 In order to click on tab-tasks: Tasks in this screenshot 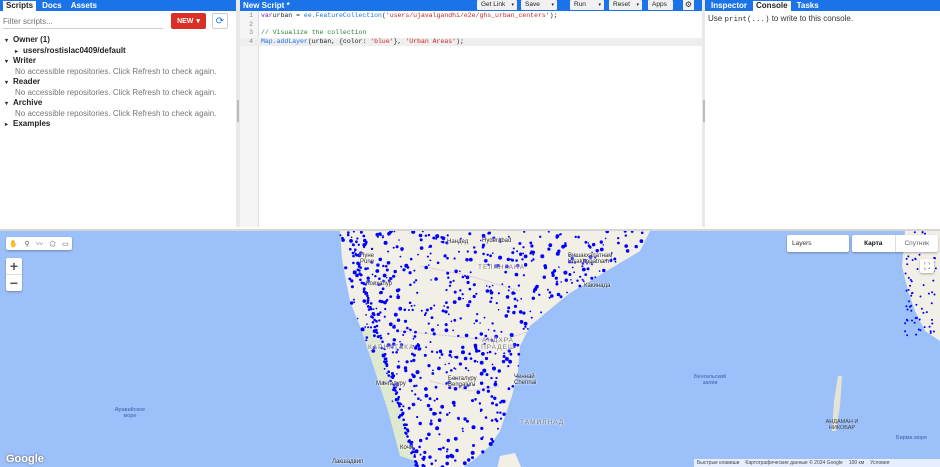, I will do `click(808, 6)`.